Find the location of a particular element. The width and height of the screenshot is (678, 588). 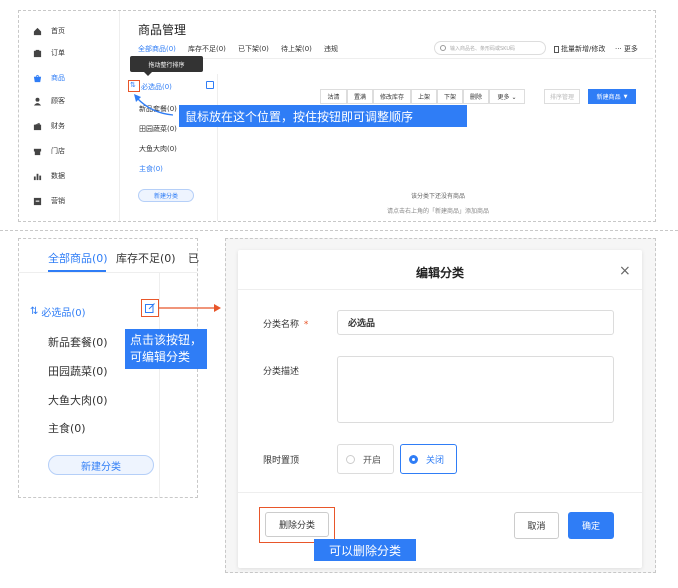

page-title: 商品管理 is located at coordinates (162, 30).